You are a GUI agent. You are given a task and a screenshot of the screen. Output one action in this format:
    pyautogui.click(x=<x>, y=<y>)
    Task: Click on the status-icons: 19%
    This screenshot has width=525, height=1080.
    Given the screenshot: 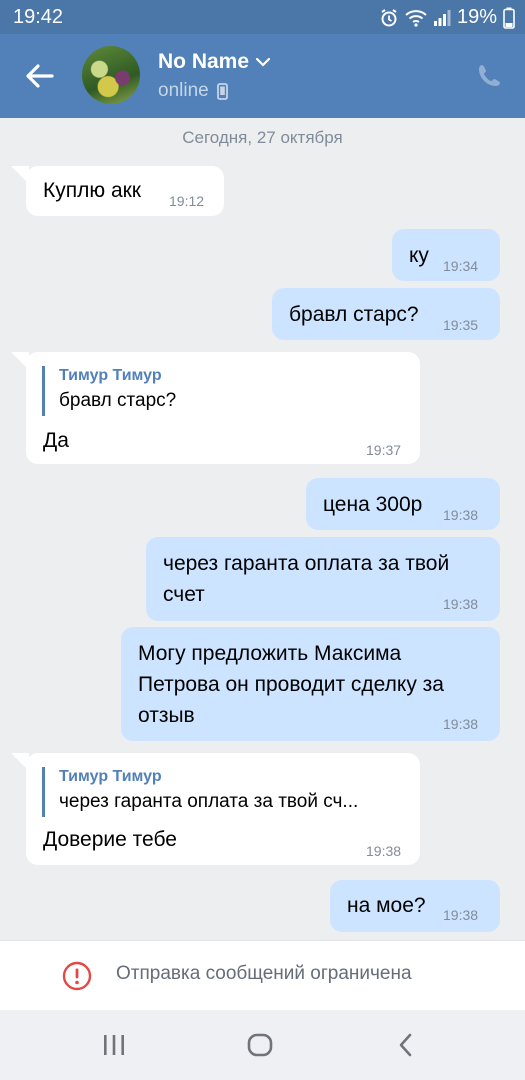 What is the action you would take?
    pyautogui.click(x=447, y=17)
    